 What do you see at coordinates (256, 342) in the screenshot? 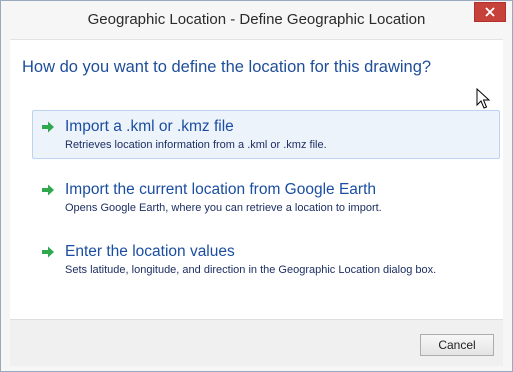
I see `dialog-footer: Cancel` at bounding box center [256, 342].